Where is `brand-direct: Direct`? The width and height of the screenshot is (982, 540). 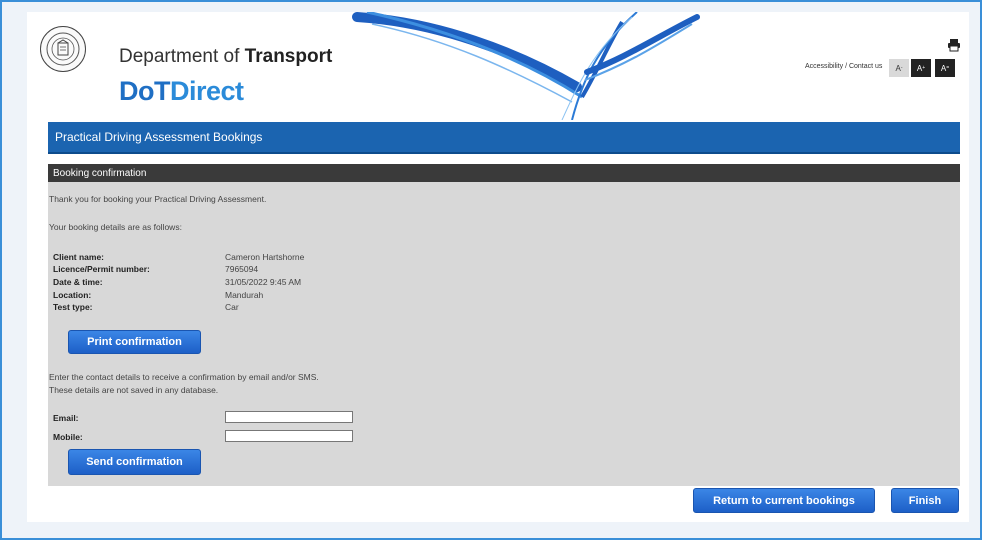 brand-direct: Direct is located at coordinates (206, 91).